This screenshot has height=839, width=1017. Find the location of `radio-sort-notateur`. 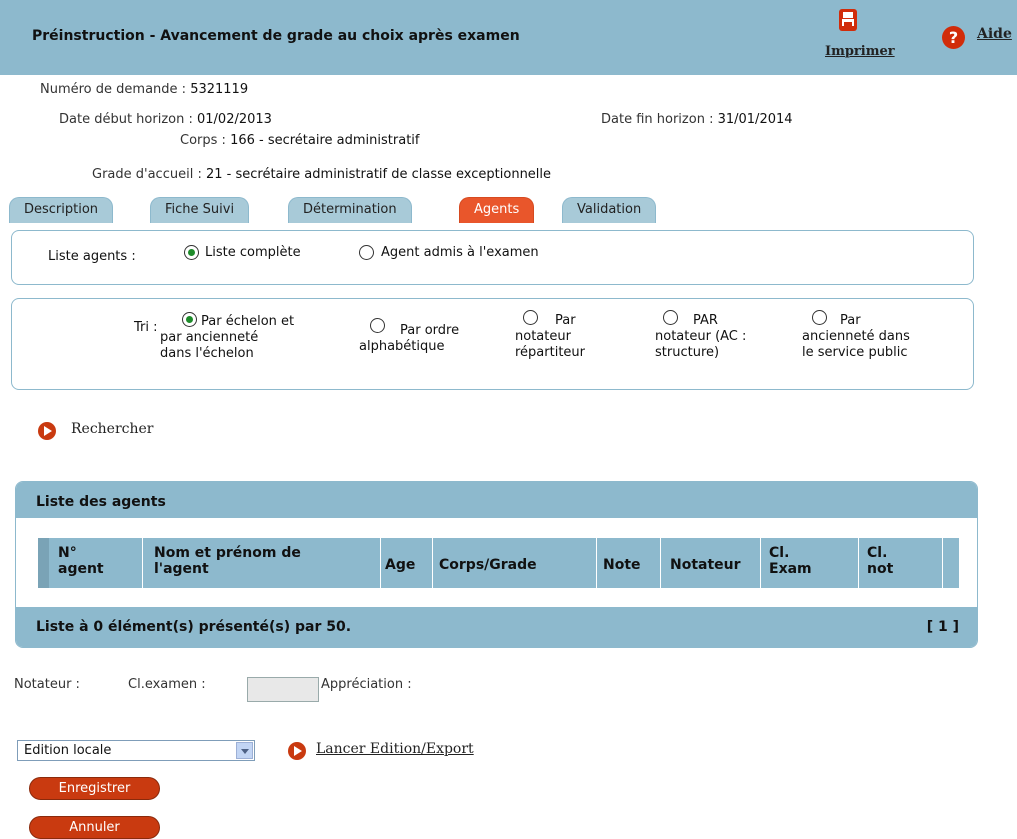

radio-sort-notateur is located at coordinates (670, 317).